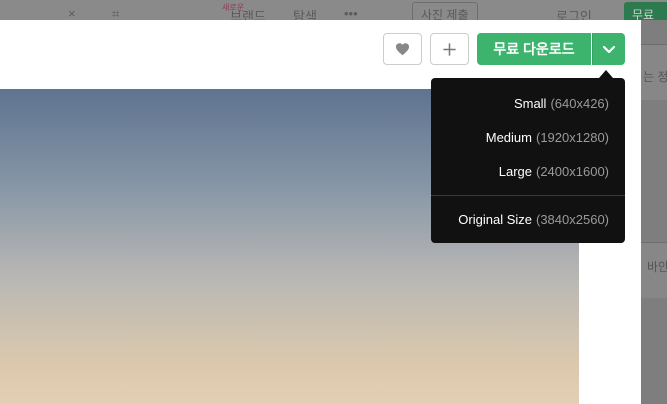  I want to click on menu-item-label: Small, so click(530, 103).